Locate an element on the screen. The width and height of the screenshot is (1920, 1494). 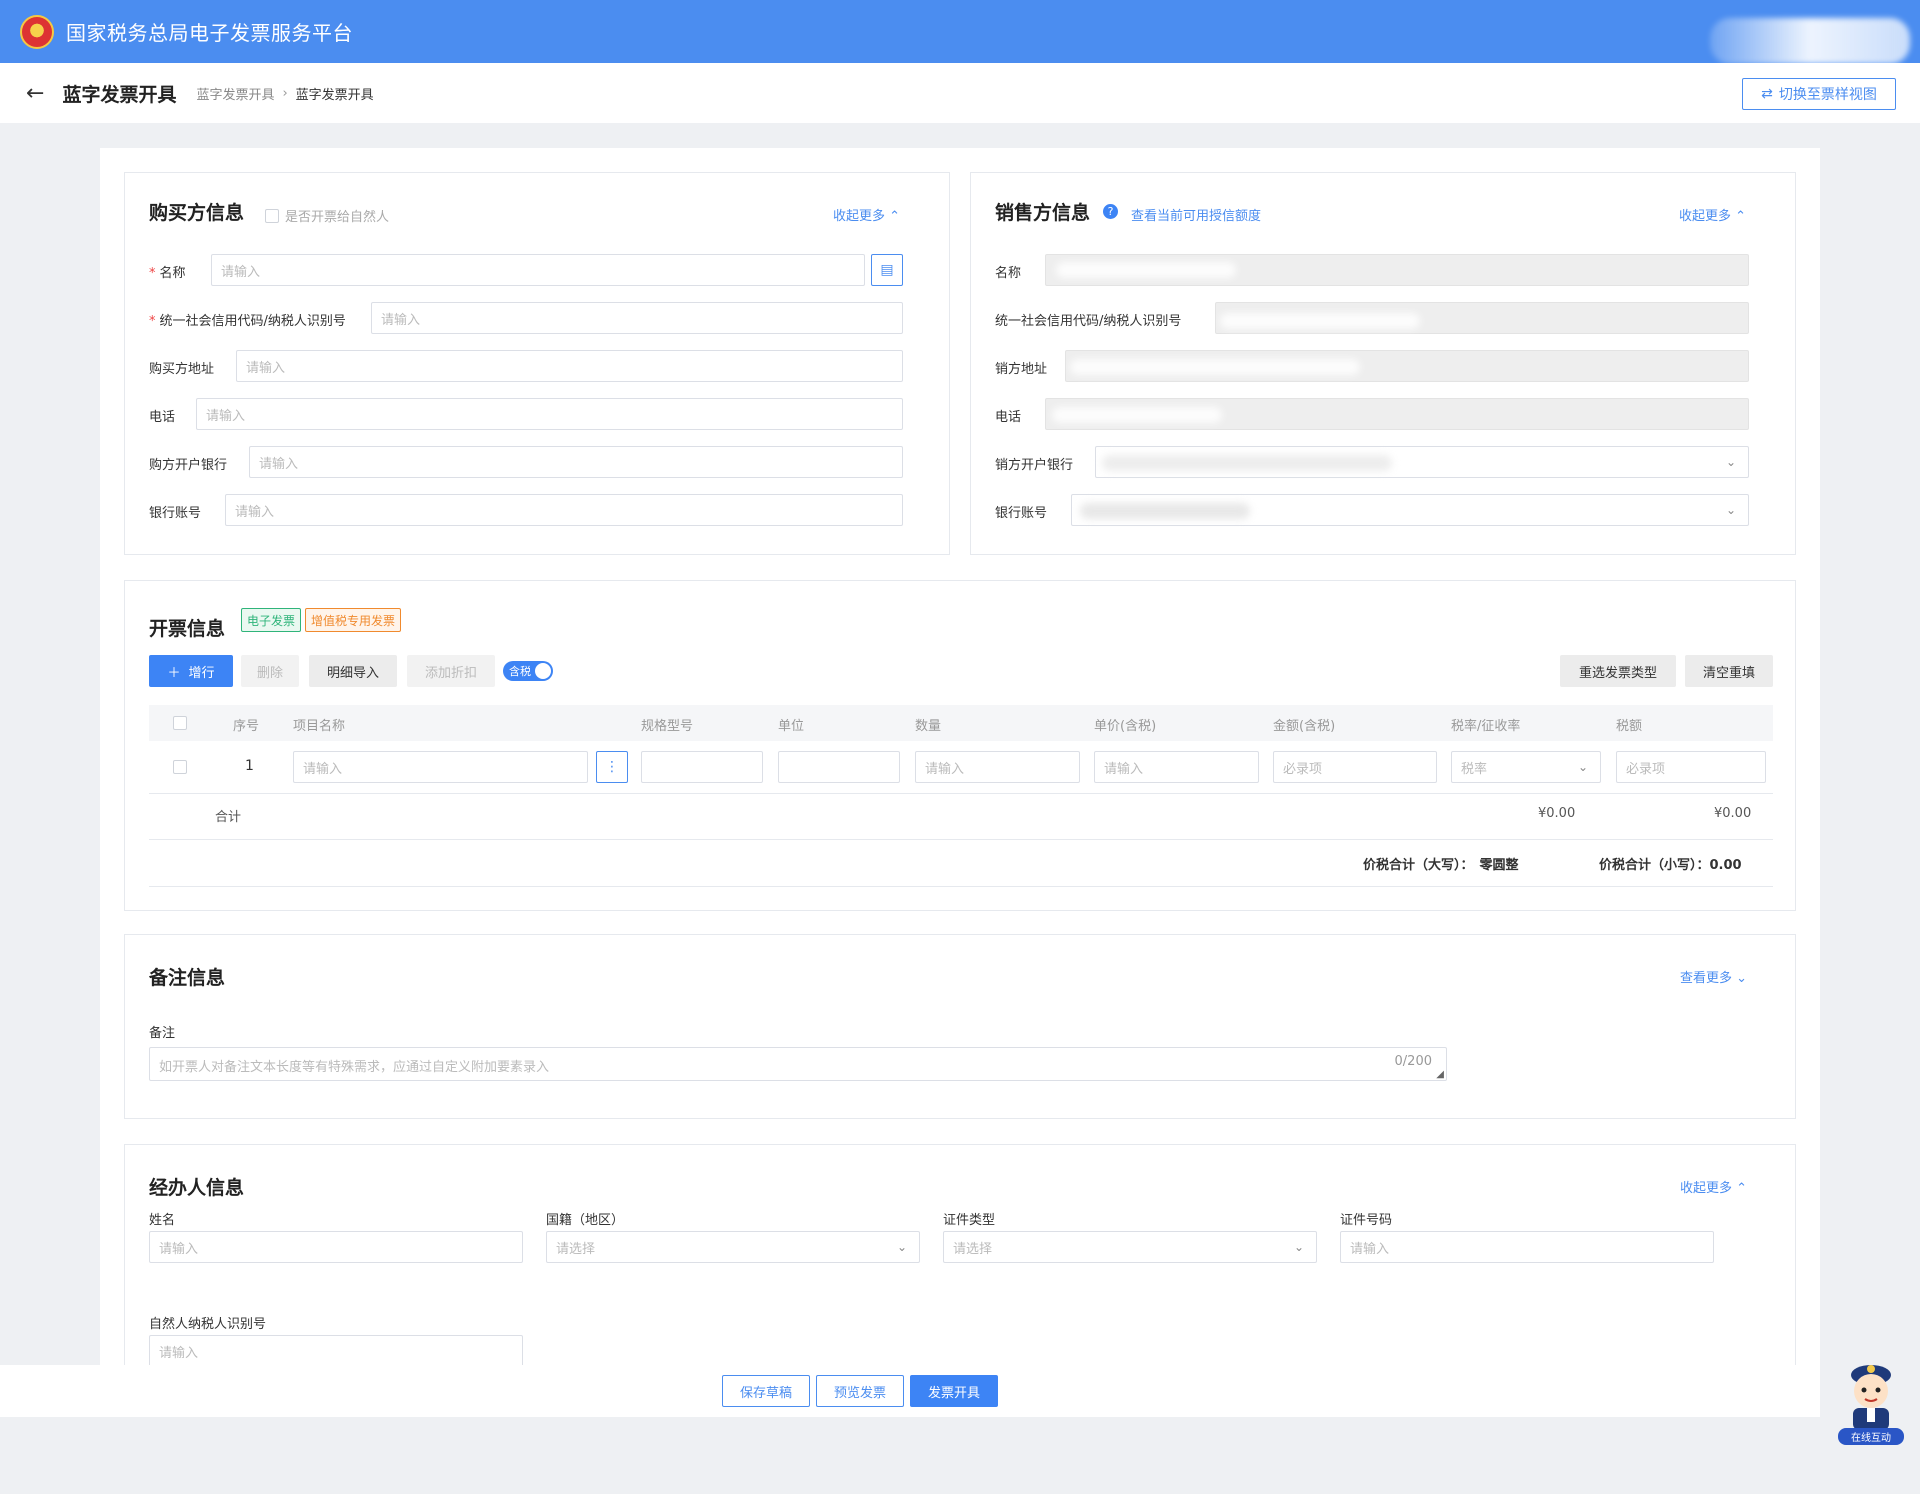
resize-handle-icon: ◢ is located at coordinates (1440, 1074).